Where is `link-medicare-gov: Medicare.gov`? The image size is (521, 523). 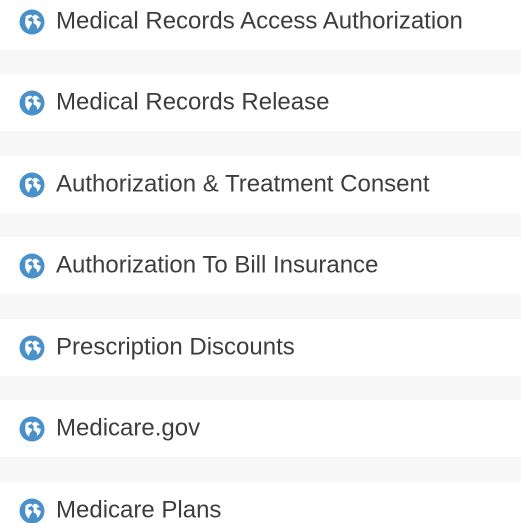 link-medicare-gov: Medicare.gov is located at coordinates (260, 428).